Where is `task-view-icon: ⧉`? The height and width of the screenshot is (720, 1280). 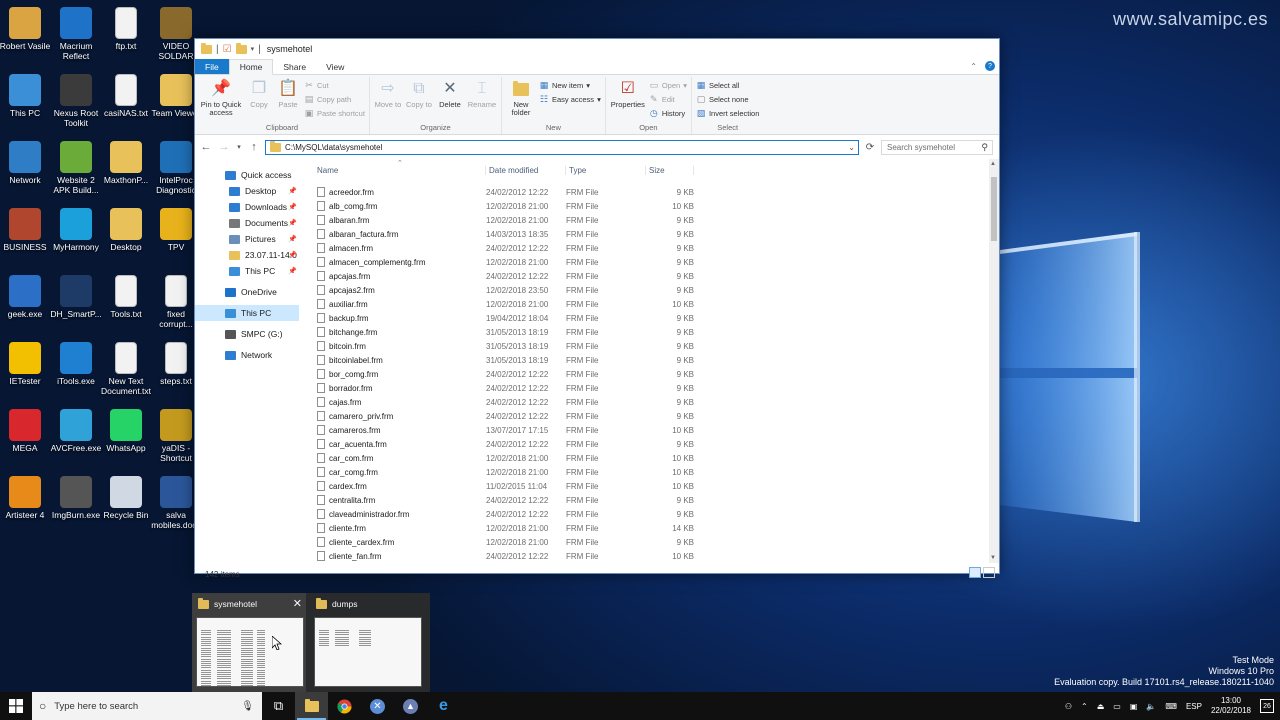
task-view-icon: ⧉ is located at coordinates (278, 706).